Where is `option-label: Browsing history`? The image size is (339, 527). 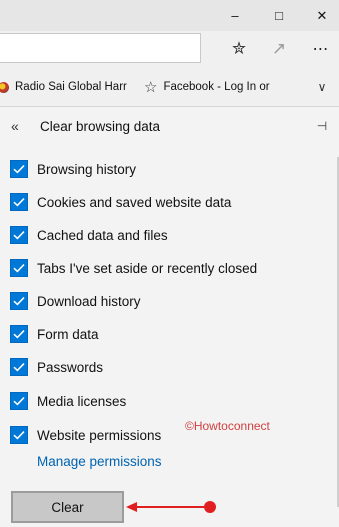 option-label: Browsing history is located at coordinates (87, 169).